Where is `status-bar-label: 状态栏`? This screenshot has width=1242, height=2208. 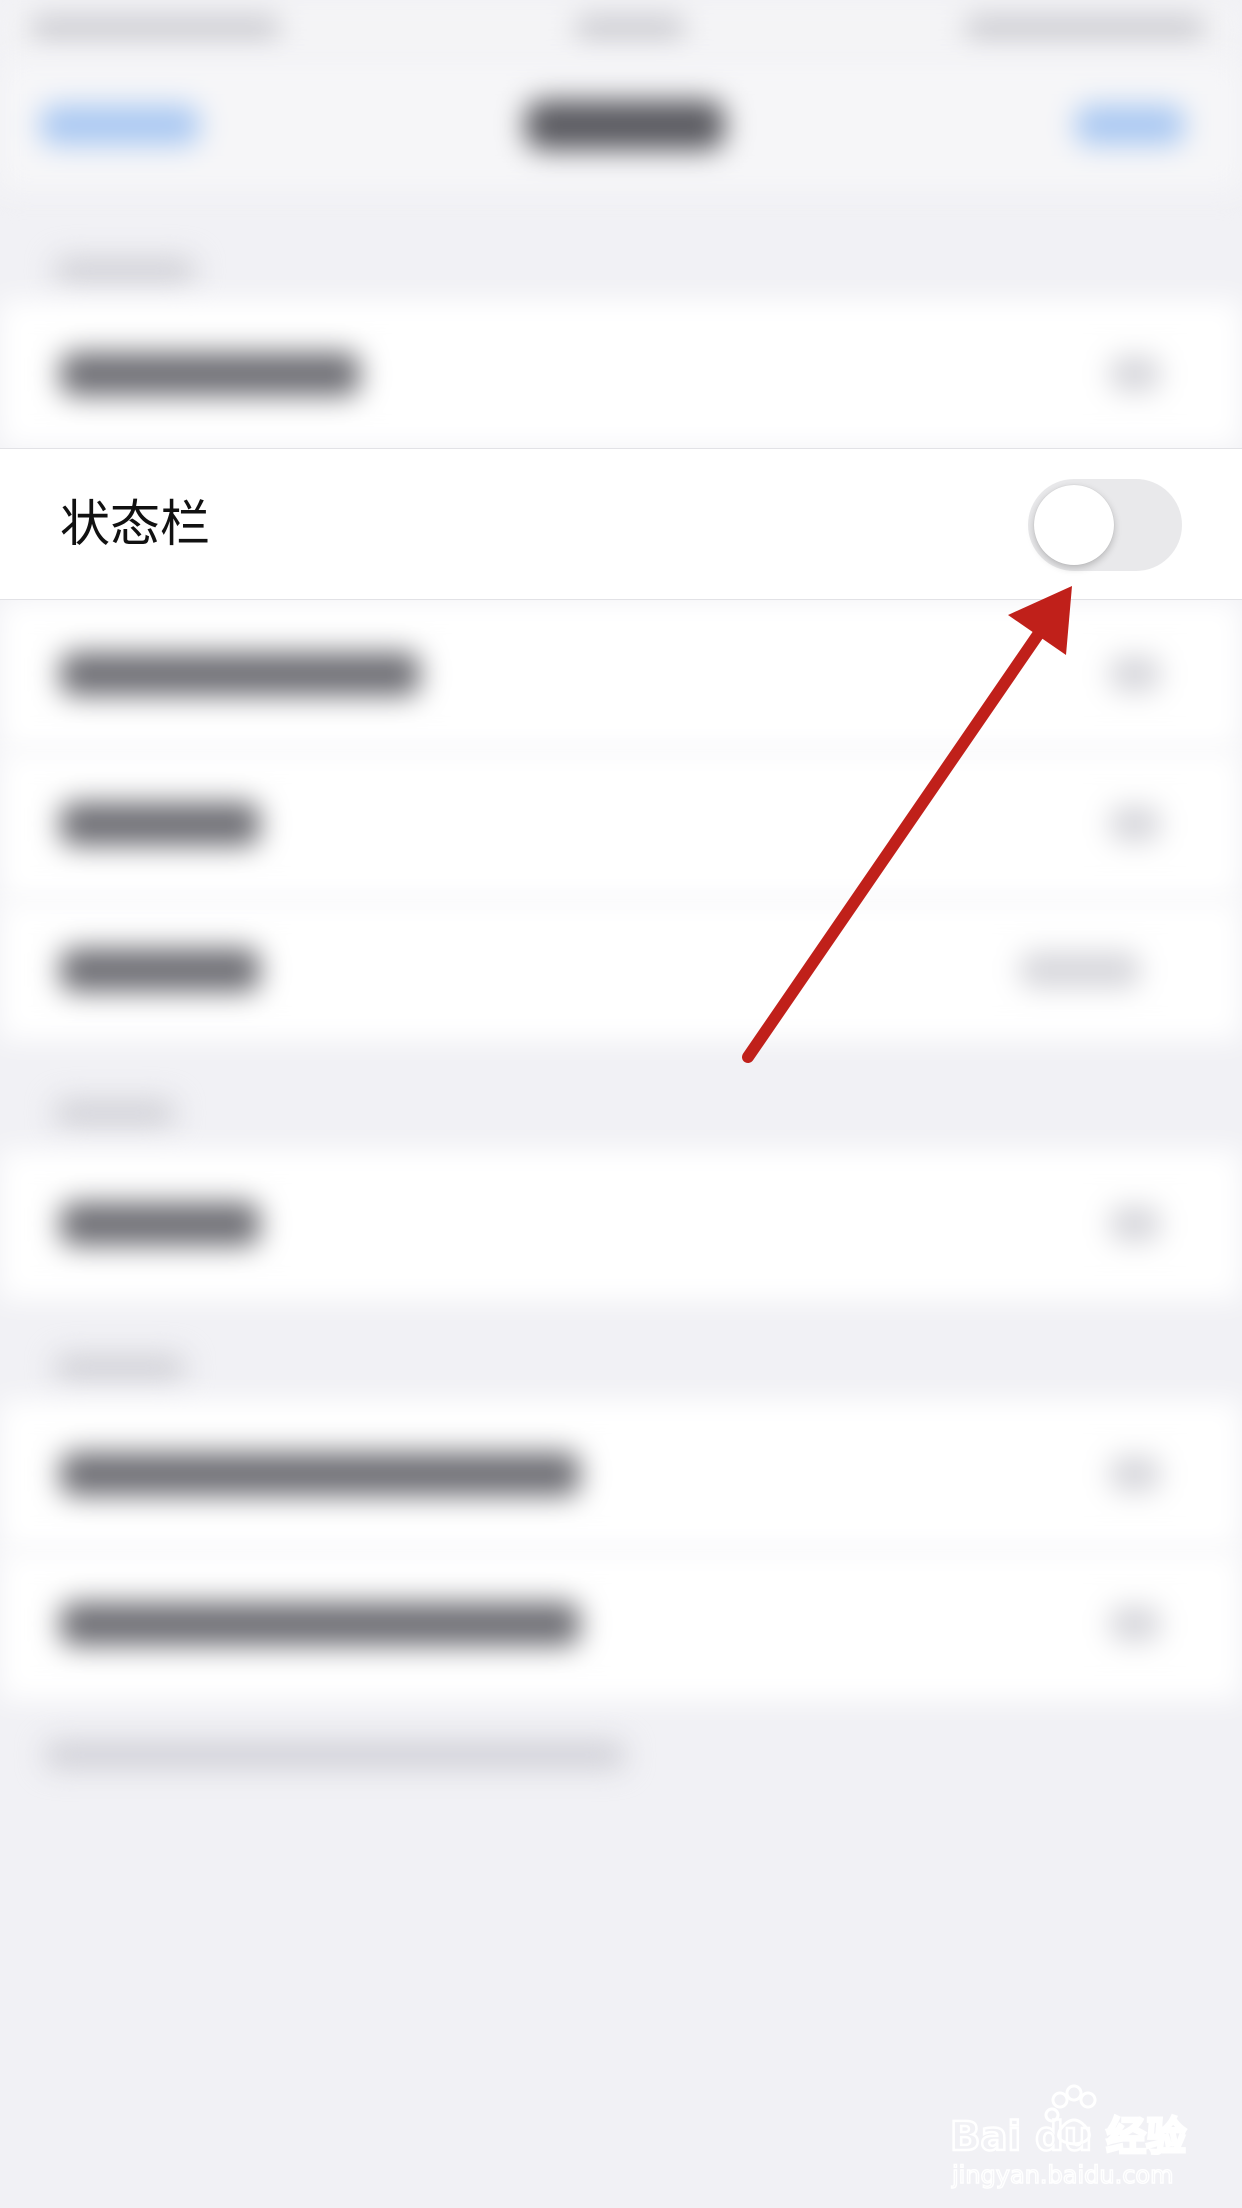 status-bar-label: 状态栏 is located at coordinates (135, 524).